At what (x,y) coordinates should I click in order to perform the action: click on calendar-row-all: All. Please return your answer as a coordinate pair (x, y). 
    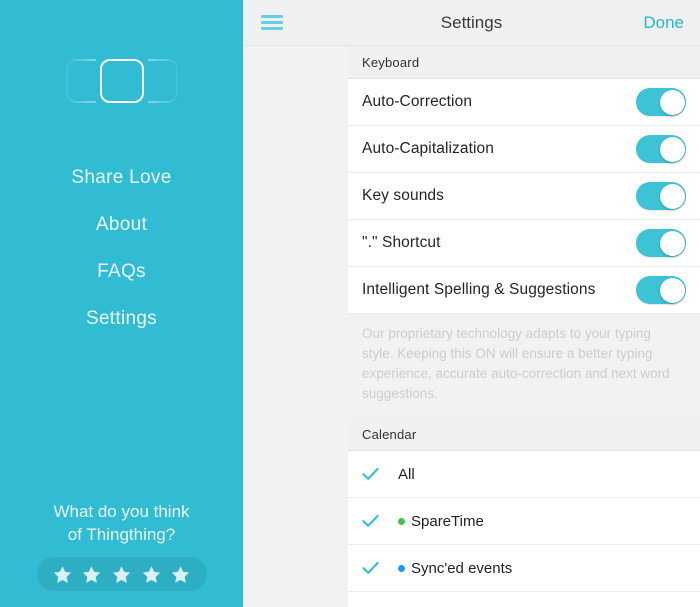
    Looking at the image, I should click on (524, 474).